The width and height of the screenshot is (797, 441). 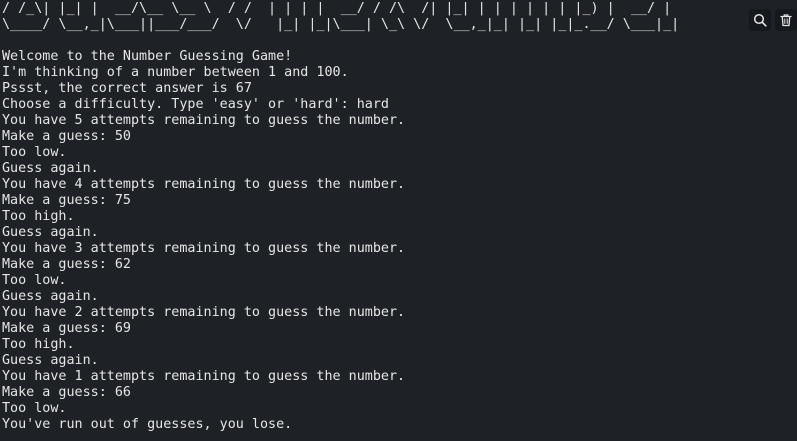 I want to click on terminal-line: Make a guess: 69, so click(x=66, y=328).